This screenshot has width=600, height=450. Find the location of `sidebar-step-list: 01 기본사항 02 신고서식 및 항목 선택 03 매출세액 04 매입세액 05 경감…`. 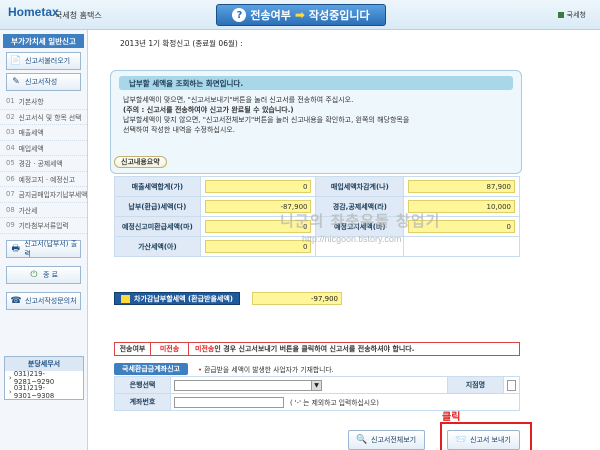

sidebar-step-list: 01 기본사항 02 신고서식 및 항목 선택 03 매출세액 04 매입세액 05 경감… is located at coordinates (43, 164).